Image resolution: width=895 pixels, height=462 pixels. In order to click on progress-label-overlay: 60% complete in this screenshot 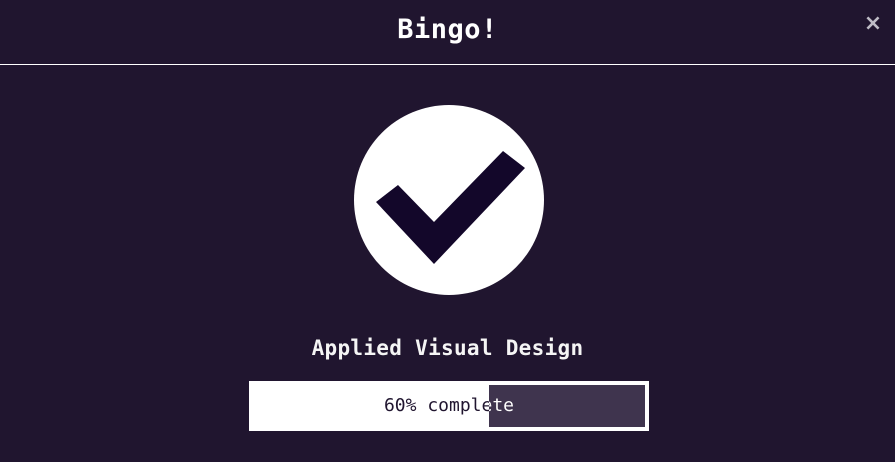, I will do `click(568, 406)`.